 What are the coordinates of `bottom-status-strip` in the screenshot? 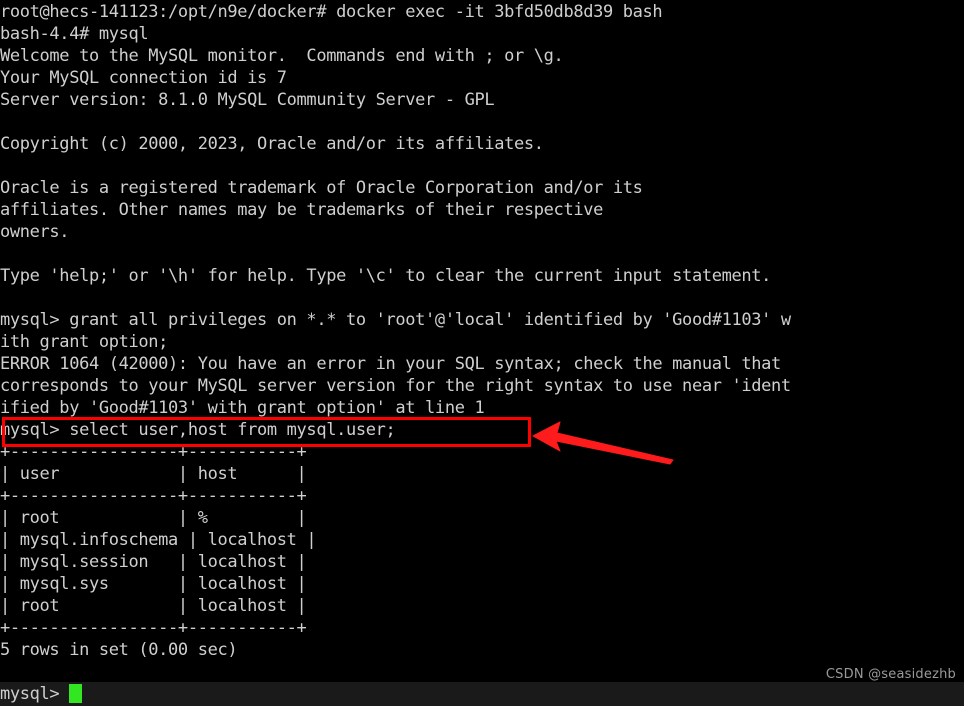 It's located at (482, 694).